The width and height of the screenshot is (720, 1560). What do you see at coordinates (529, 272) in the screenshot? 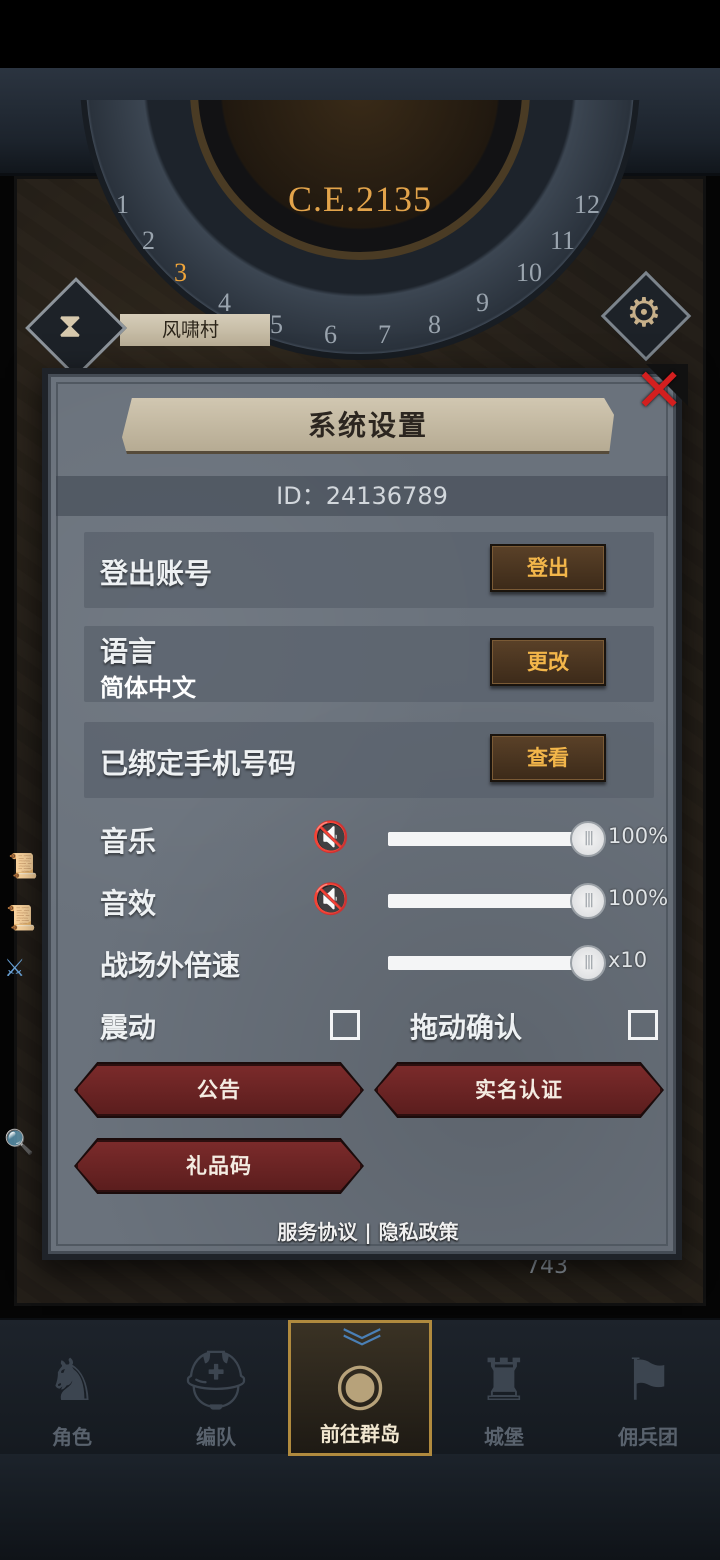
I see `dial-number: 10` at bounding box center [529, 272].